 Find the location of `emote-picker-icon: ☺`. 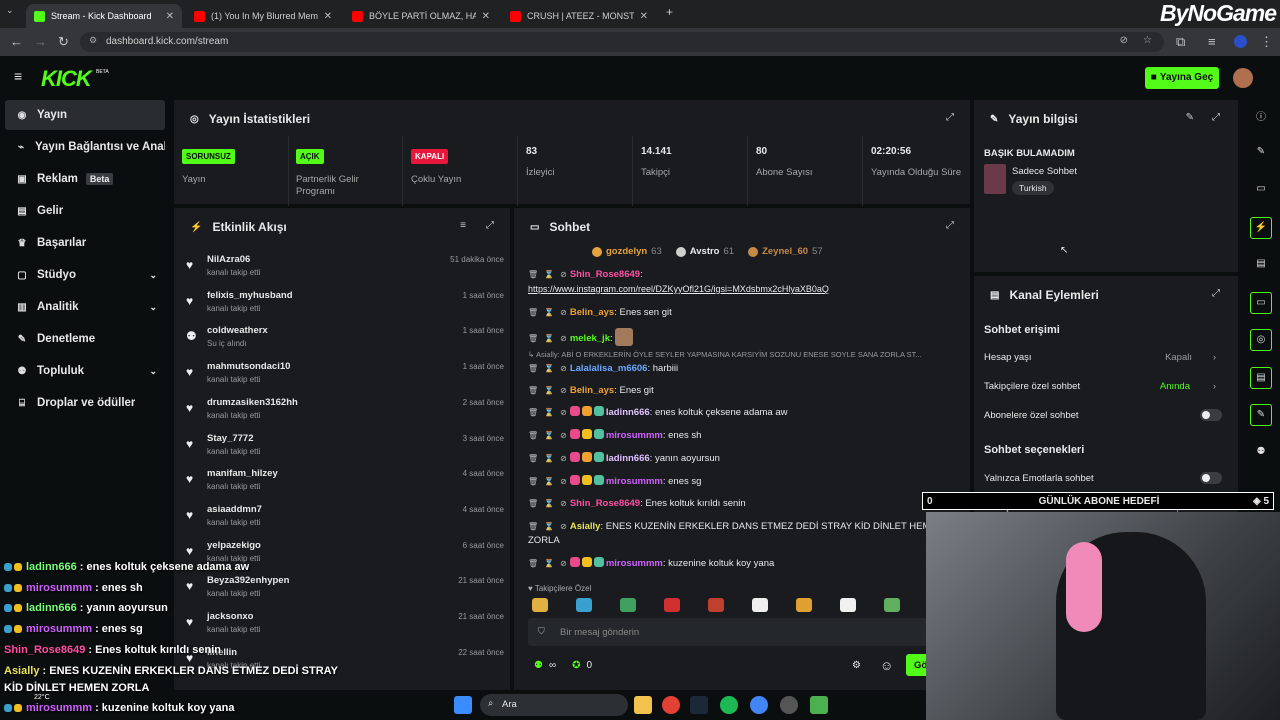

emote-picker-icon: ☺ is located at coordinates (886, 665).